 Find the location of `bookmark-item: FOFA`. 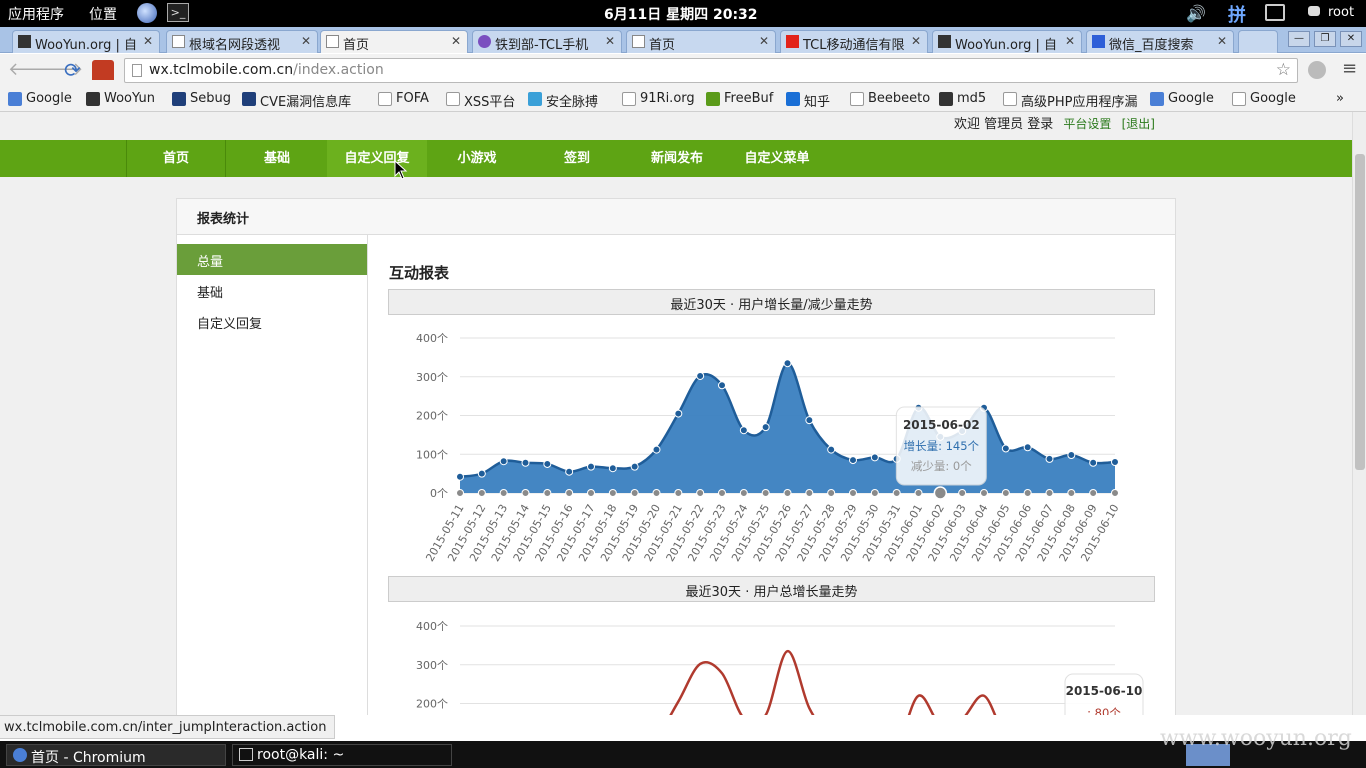

bookmark-item: FOFA is located at coordinates (403, 98).